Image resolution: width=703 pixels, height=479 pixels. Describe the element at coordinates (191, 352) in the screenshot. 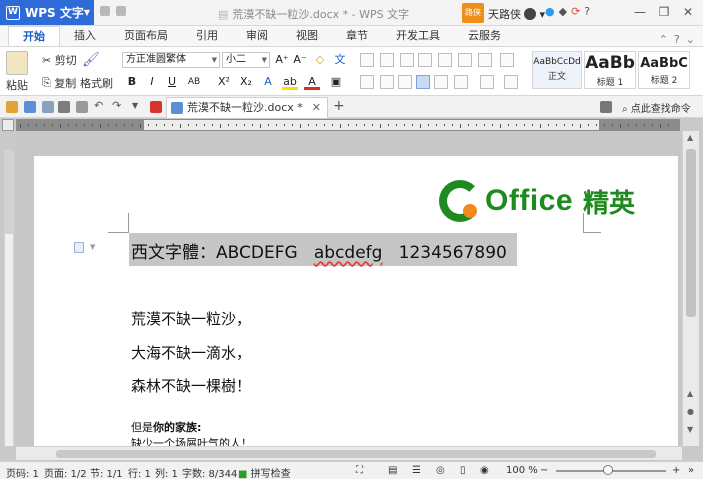

I see `poem-line-2: 大海不缺一滴水，` at that location.